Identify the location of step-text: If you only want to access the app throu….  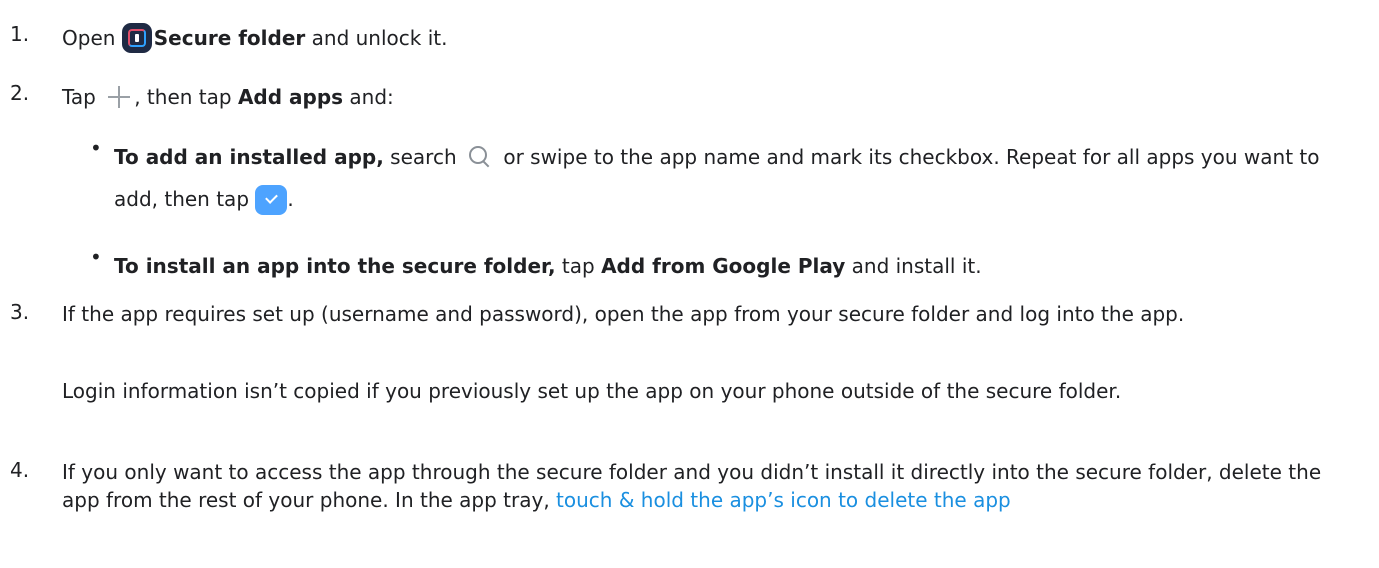
(692, 486).